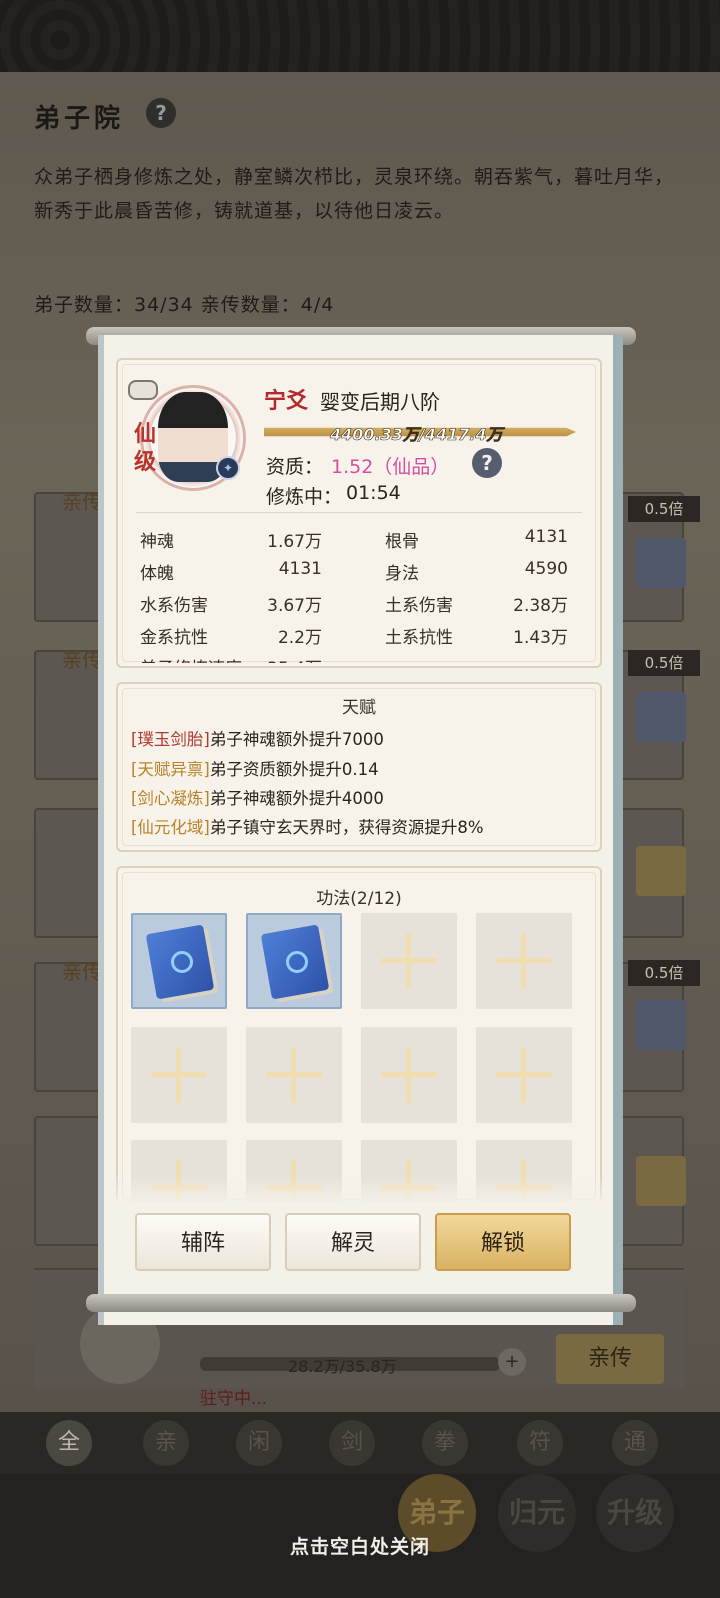 This screenshot has height=1598, width=720. I want to click on filter-sword: 剑, so click(352, 1443).